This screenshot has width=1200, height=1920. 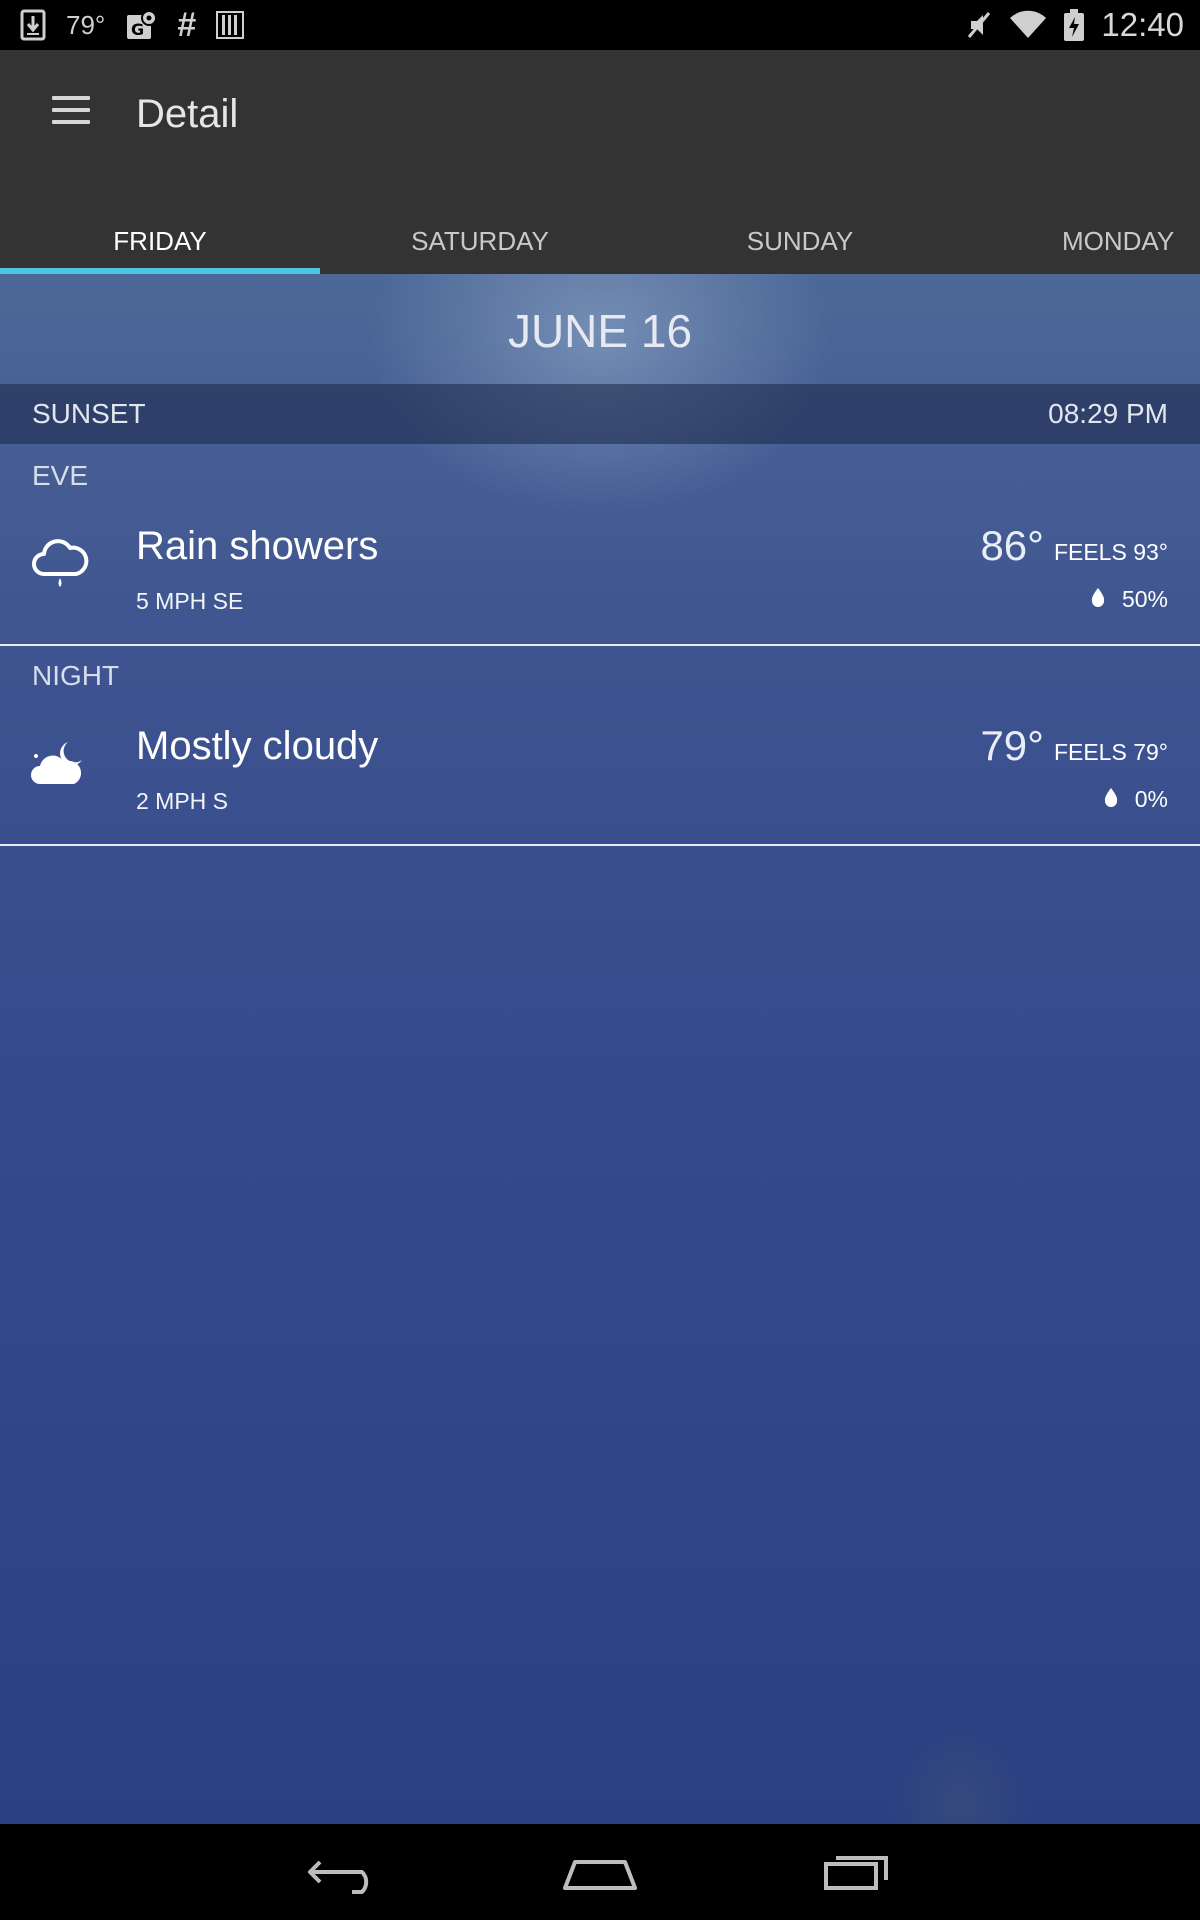 What do you see at coordinates (1142, 24) in the screenshot?
I see `status-time: 12:40` at bounding box center [1142, 24].